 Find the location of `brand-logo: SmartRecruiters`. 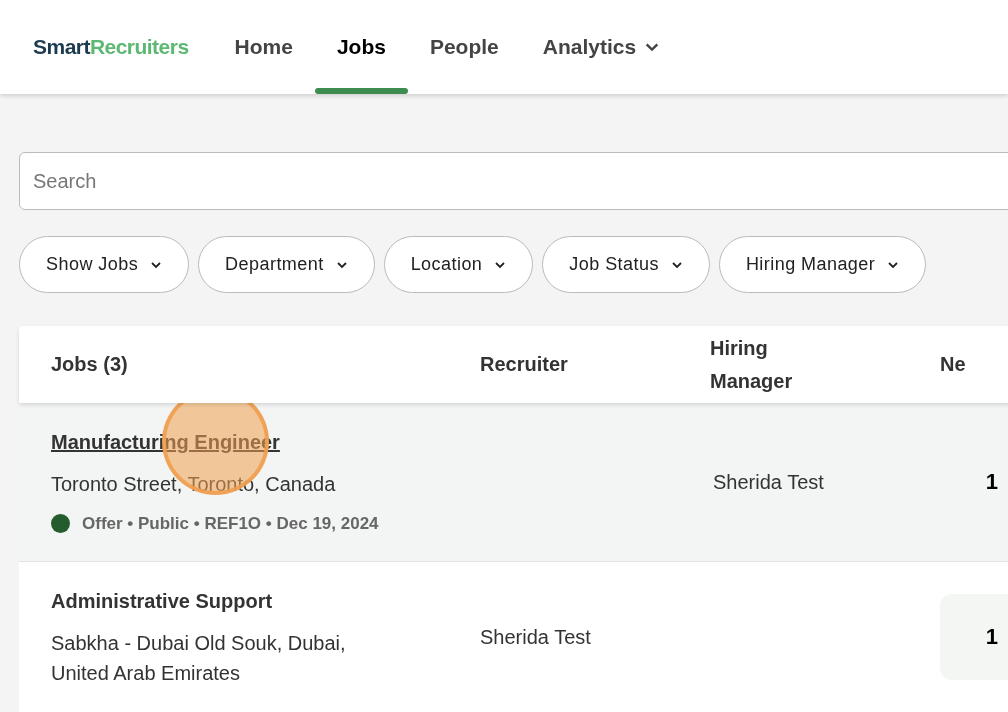

brand-logo: SmartRecruiters is located at coordinates (111, 47).